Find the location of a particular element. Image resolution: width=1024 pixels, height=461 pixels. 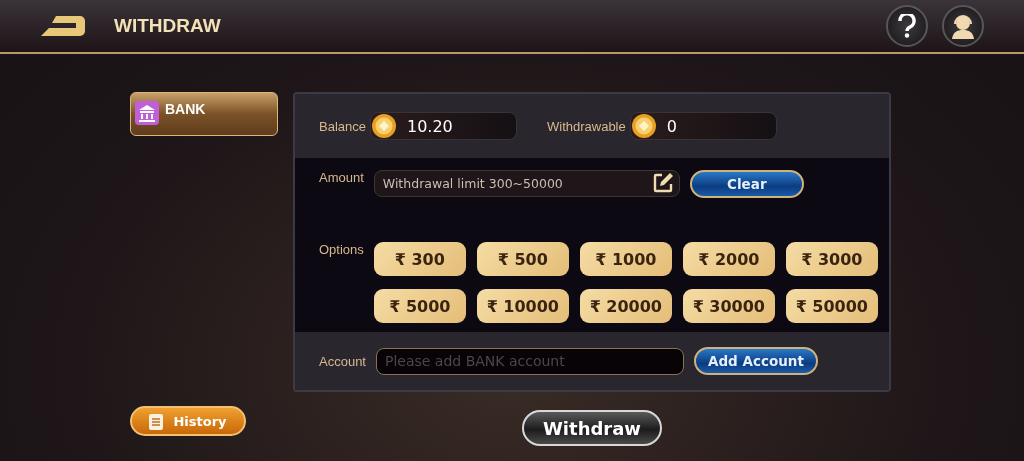

question-mark-icon is located at coordinates (907, 26).